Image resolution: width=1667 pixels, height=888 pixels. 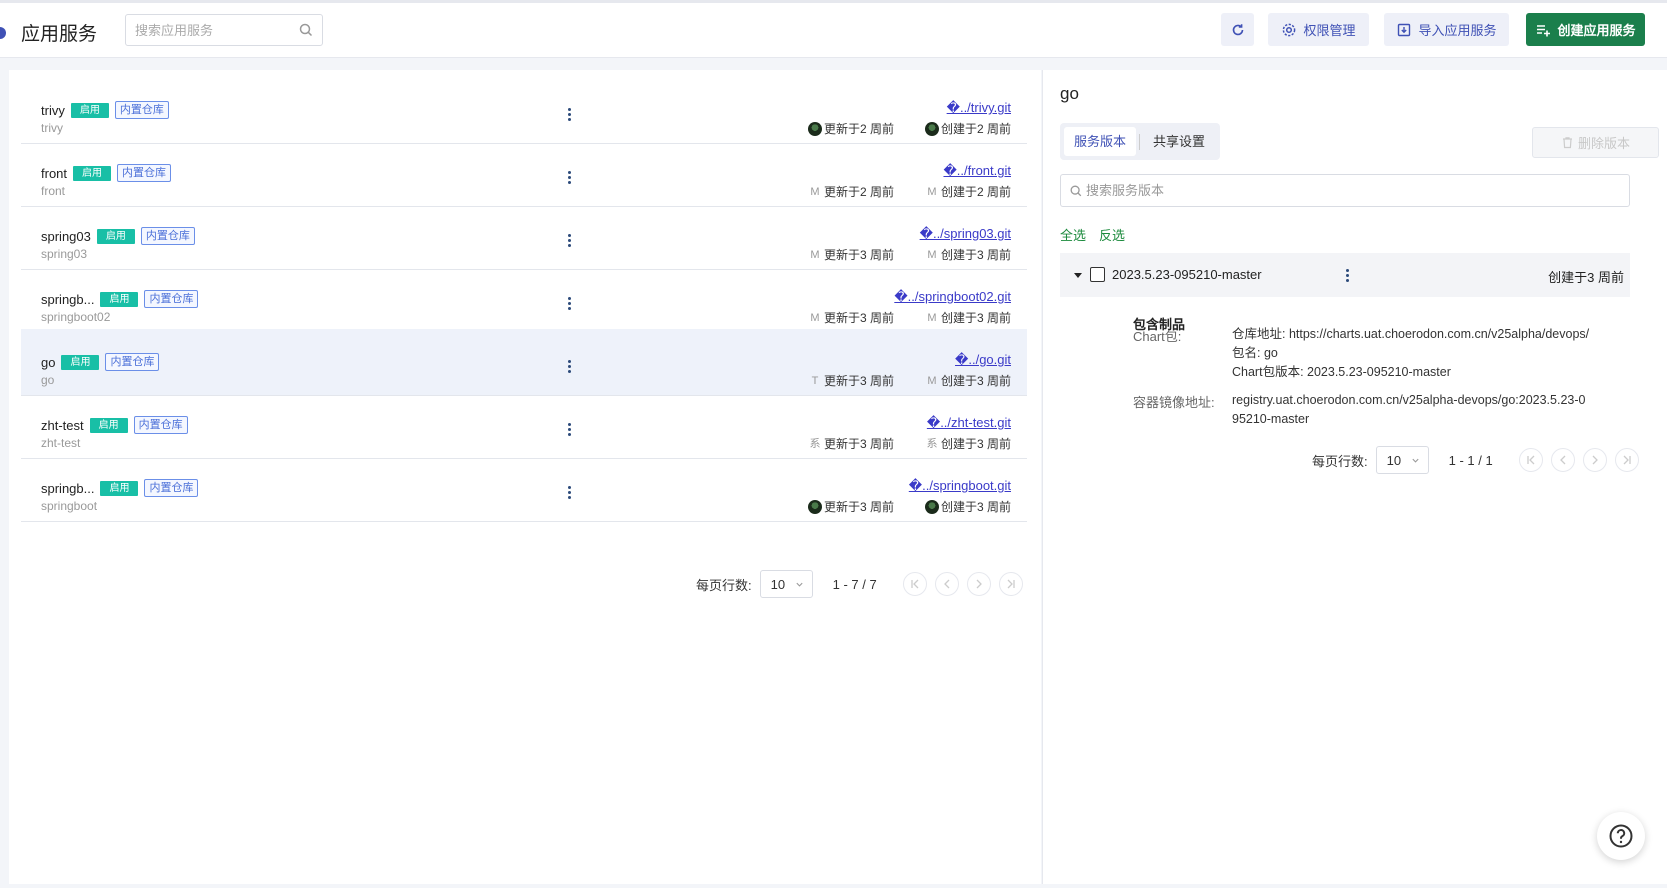 What do you see at coordinates (118, 236) in the screenshot?
I see `service-name-line: spring03 启用 内置仓库` at bounding box center [118, 236].